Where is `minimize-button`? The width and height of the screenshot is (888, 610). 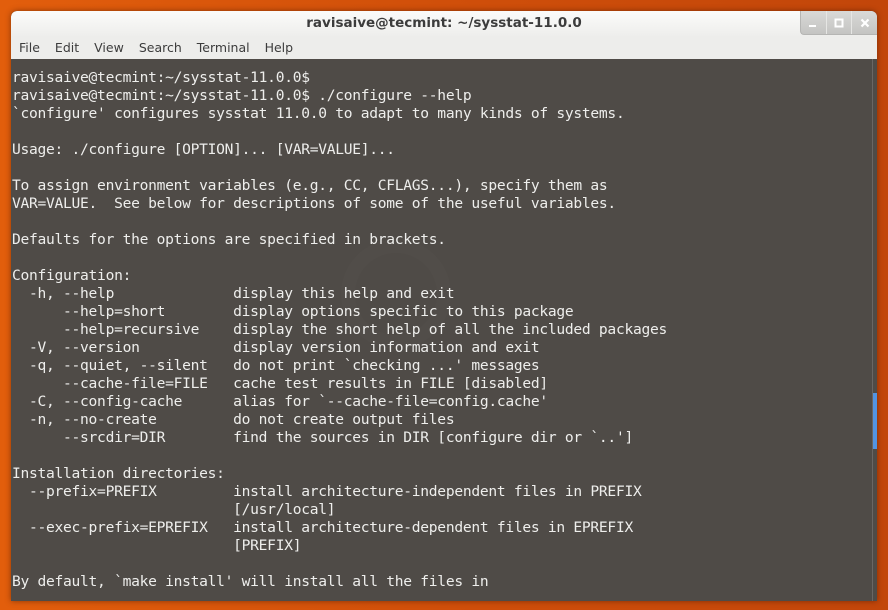
minimize-button is located at coordinates (813, 22).